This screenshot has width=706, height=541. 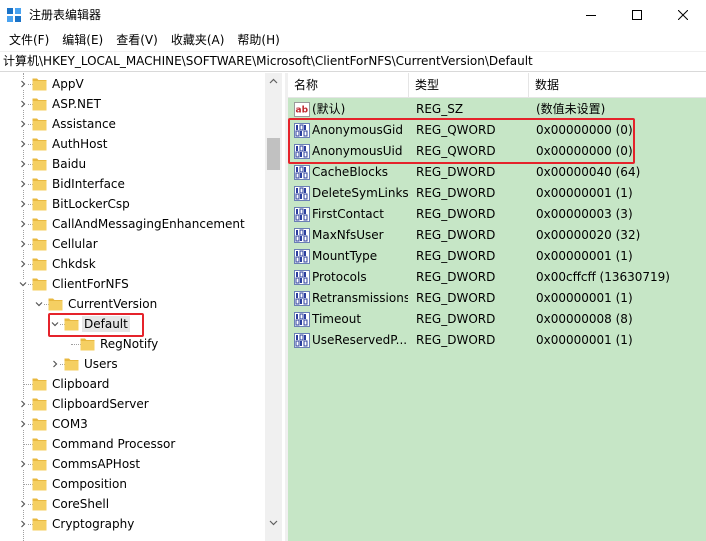 I want to click on scroll-down-arrow-icon, so click(x=273, y=522).